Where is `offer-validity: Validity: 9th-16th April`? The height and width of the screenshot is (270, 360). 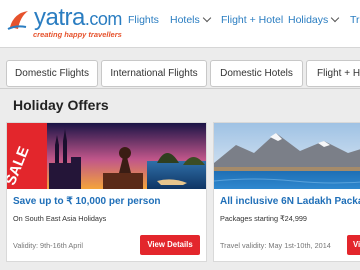 offer-validity: Validity: 9th-16th April is located at coordinates (48, 245).